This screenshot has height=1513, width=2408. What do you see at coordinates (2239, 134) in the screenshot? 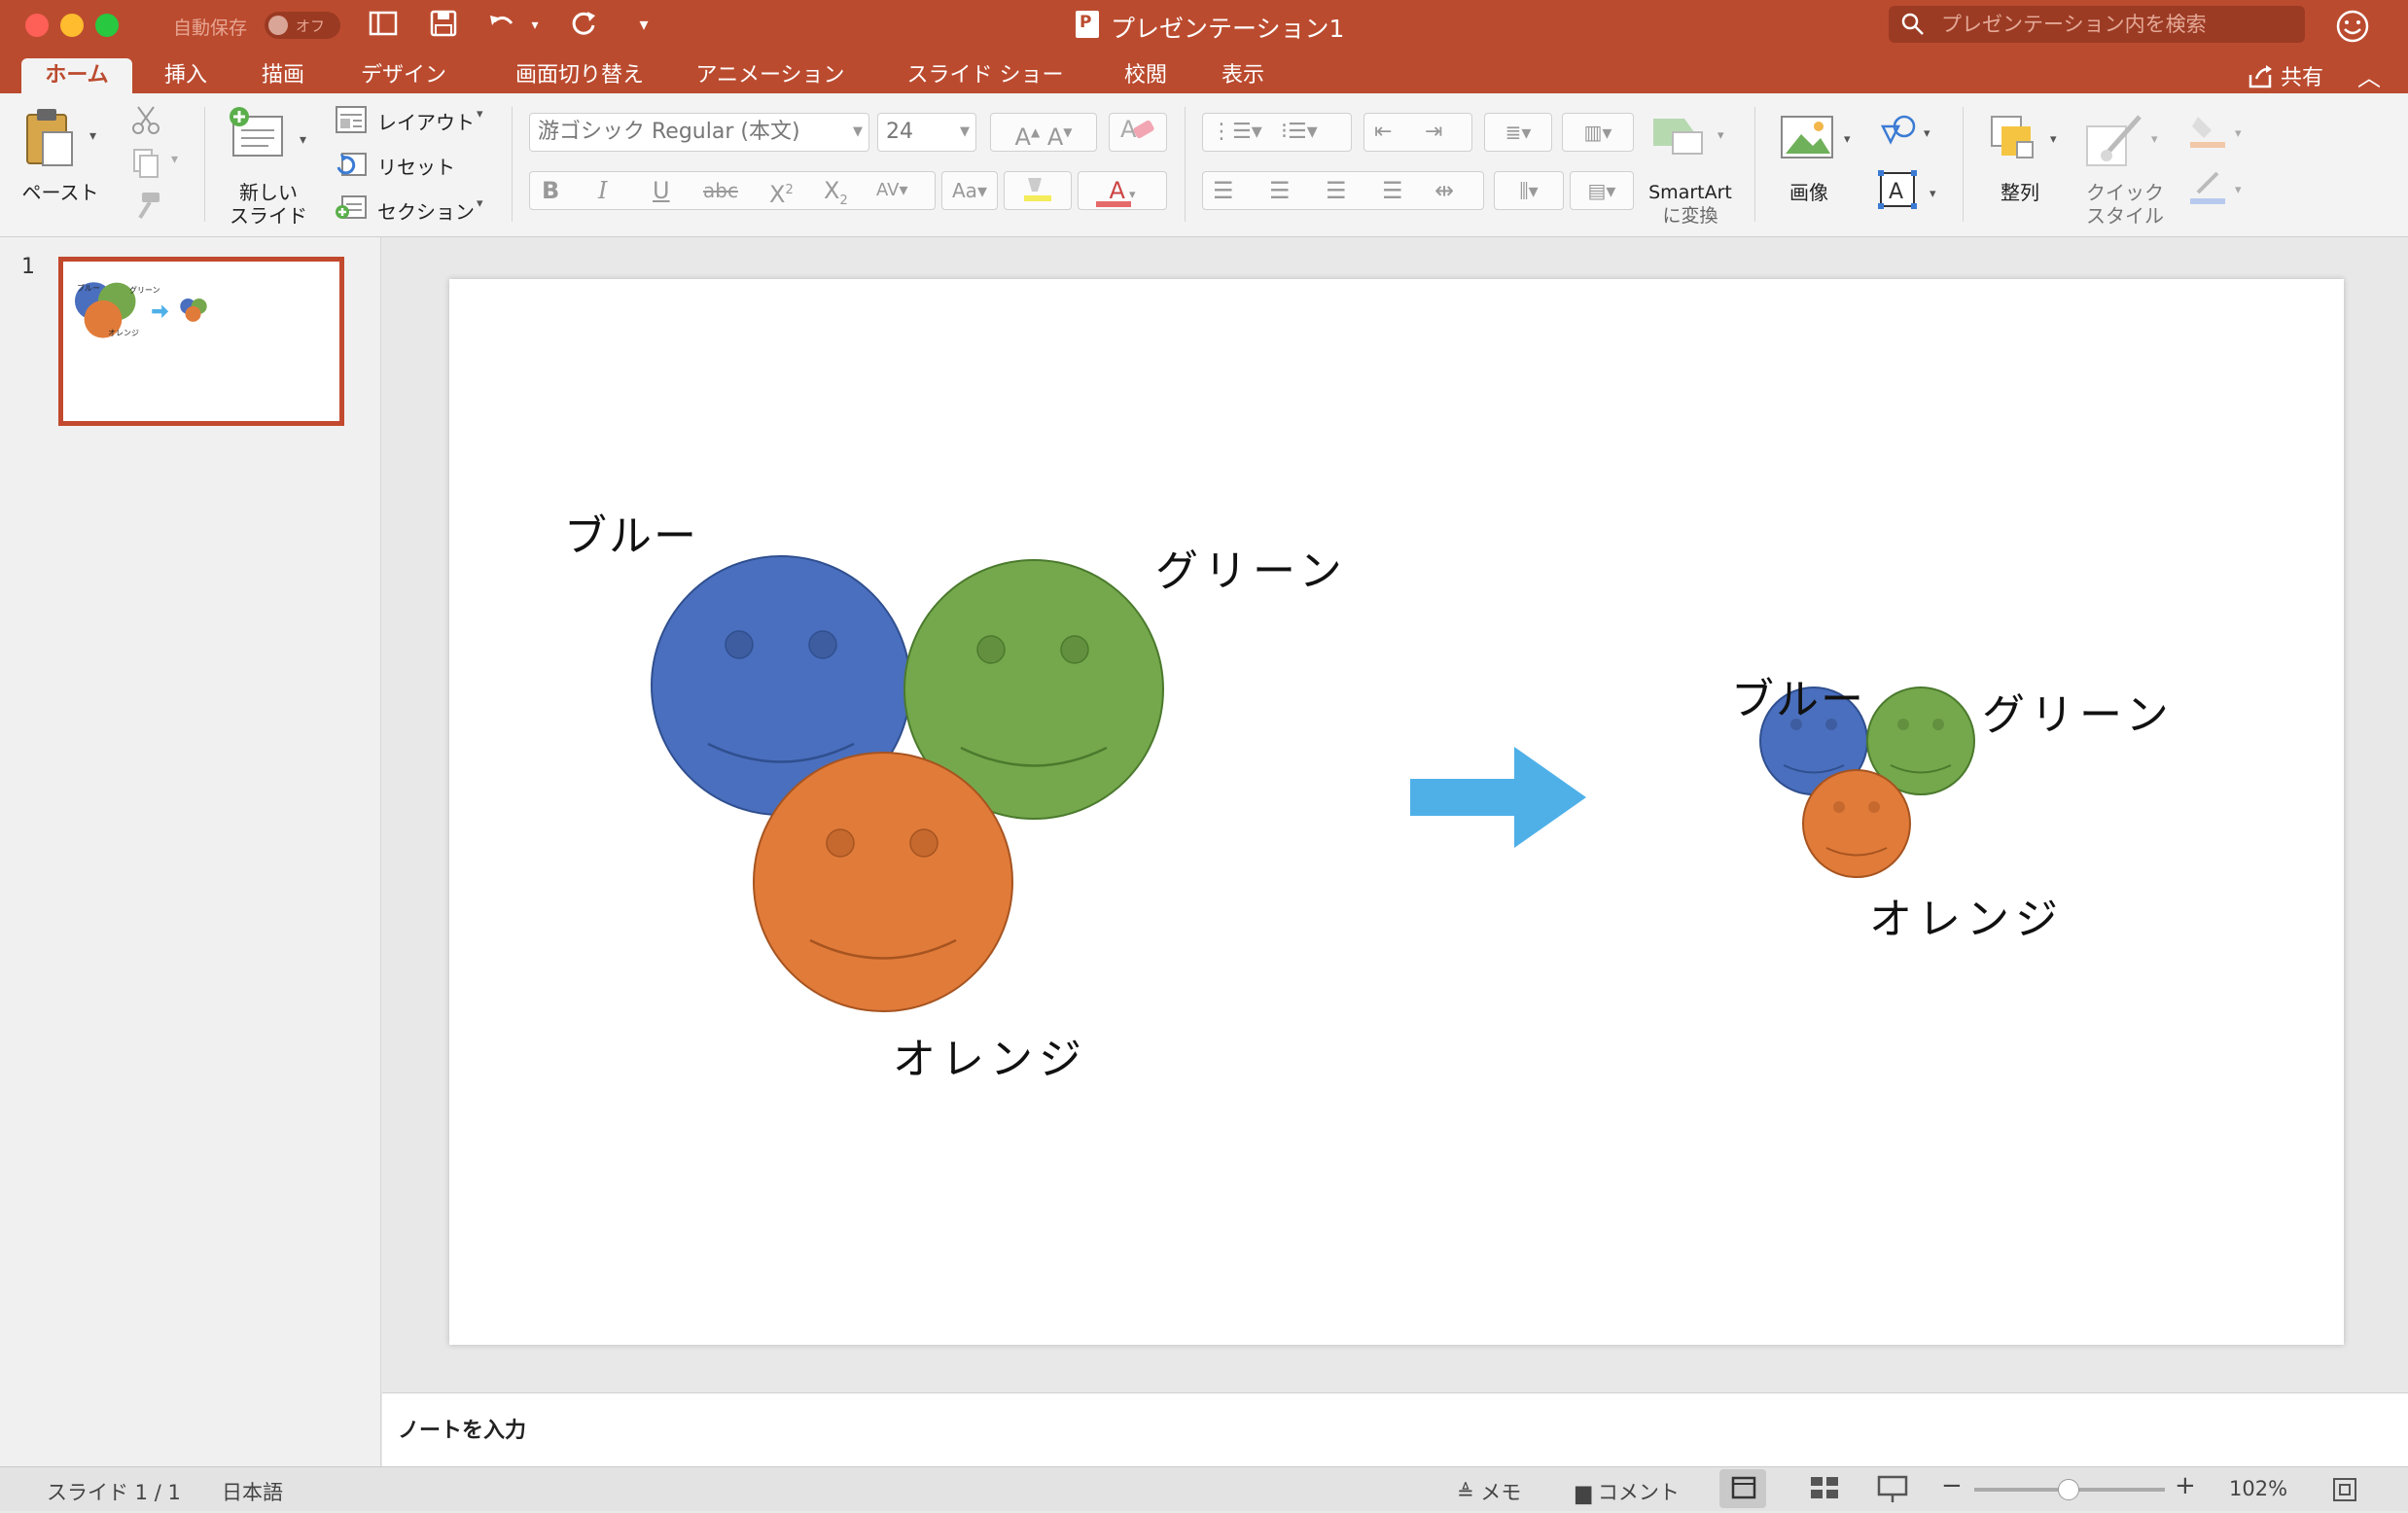
I see `shape-fill-dropdown-icon: ▾` at bounding box center [2239, 134].